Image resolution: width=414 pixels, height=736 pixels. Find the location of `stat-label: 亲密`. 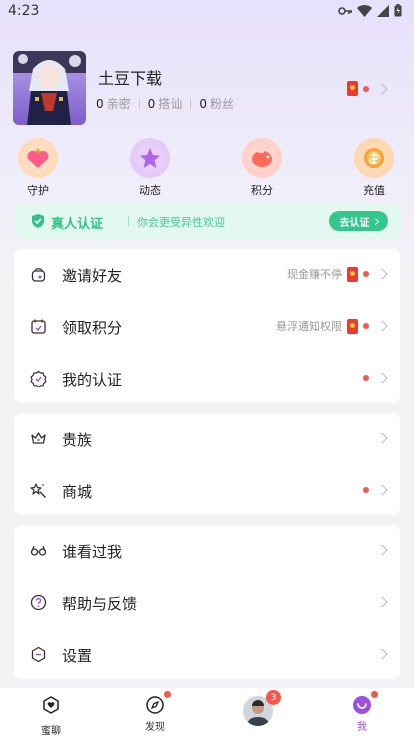

stat-label: 亲密 is located at coordinates (118, 104).